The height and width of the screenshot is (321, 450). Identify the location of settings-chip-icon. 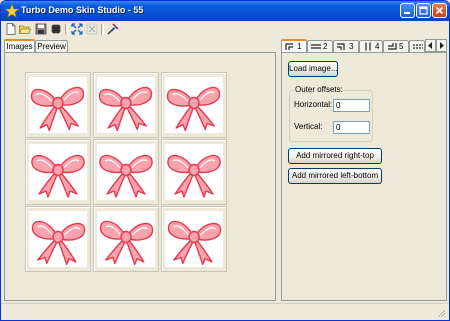
(56, 29).